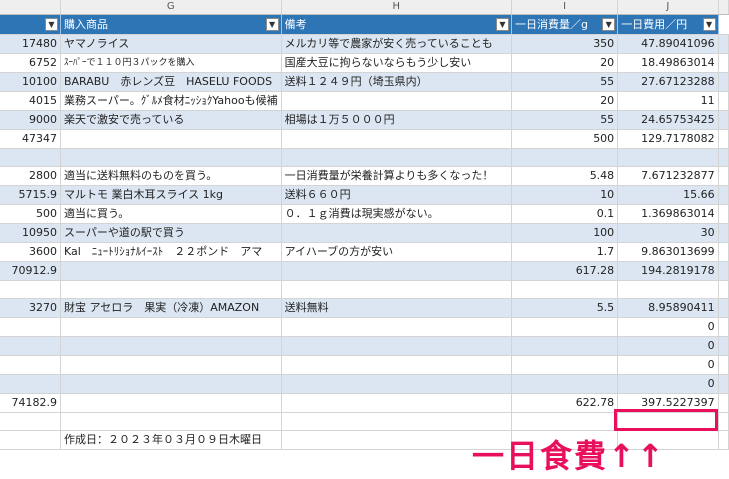 This screenshot has width=729, height=479. What do you see at coordinates (668, 271) in the screenshot?
I see `daily-cost-cell: 194.2819178` at bounding box center [668, 271].